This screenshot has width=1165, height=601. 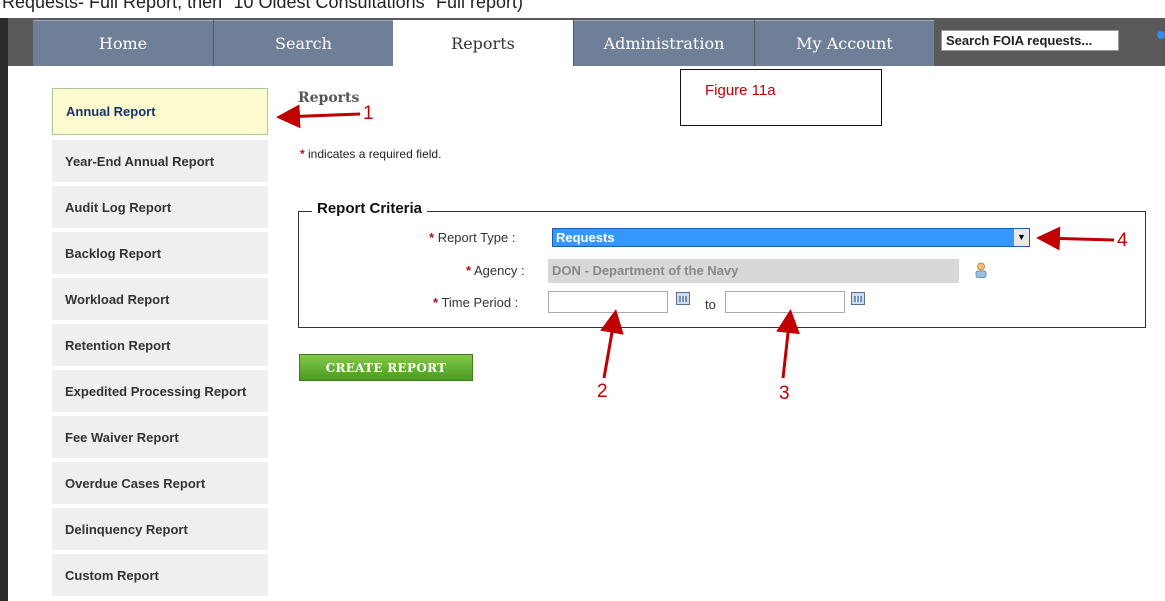 I want to click on annotation-number-2: 2, so click(x=602, y=391).